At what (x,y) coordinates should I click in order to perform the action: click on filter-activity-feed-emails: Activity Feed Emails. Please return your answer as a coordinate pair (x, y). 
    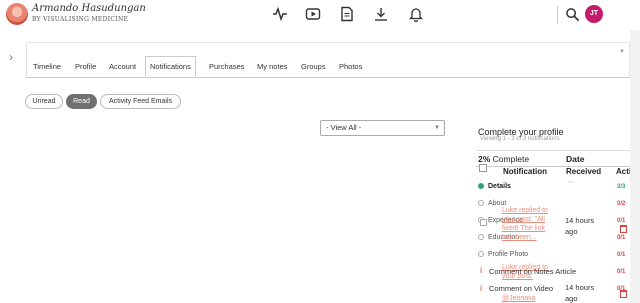
    Looking at the image, I should click on (140, 101).